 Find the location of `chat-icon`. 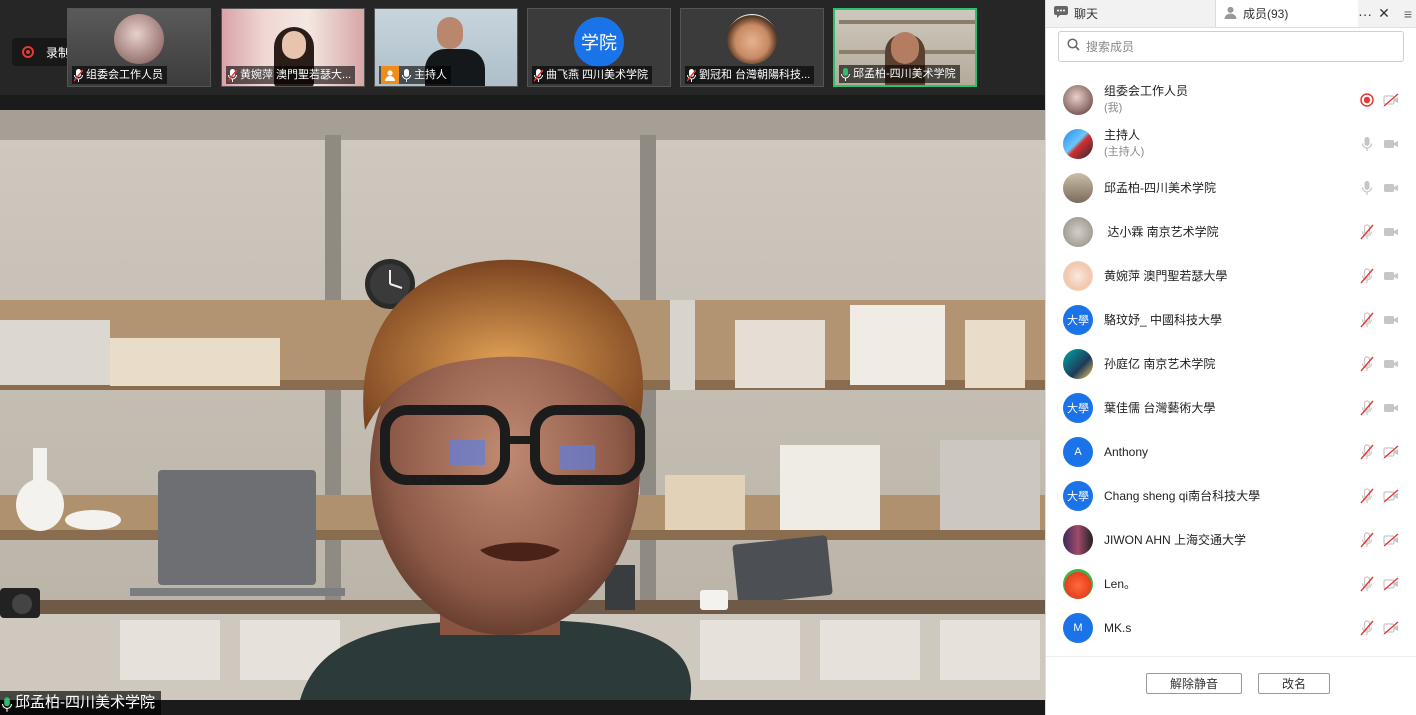

chat-icon is located at coordinates (1061, 13).